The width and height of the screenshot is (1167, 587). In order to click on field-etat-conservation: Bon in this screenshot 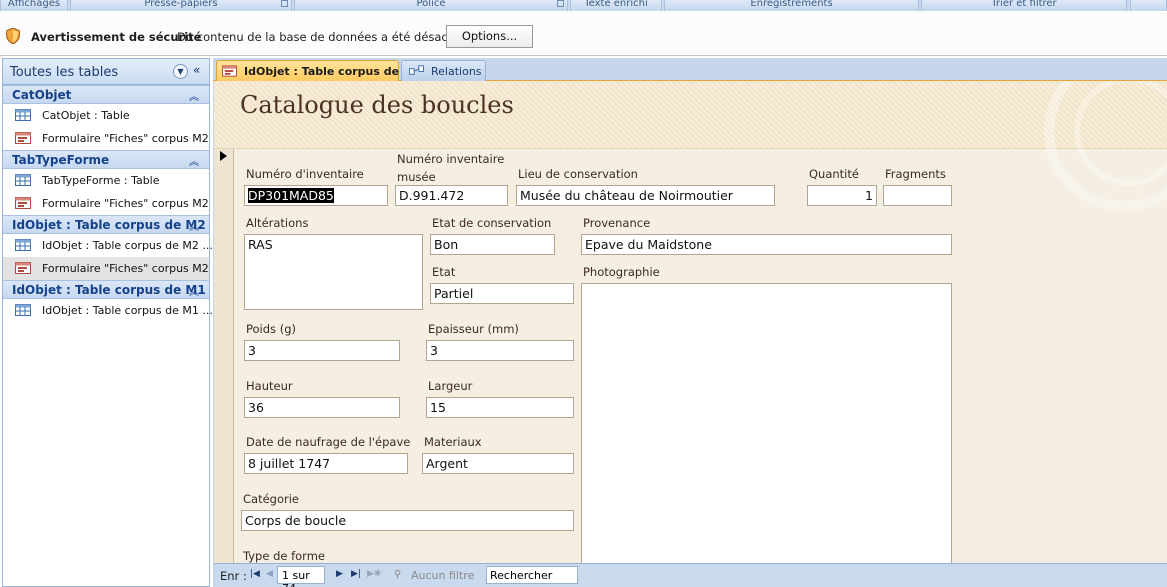, I will do `click(492, 244)`.